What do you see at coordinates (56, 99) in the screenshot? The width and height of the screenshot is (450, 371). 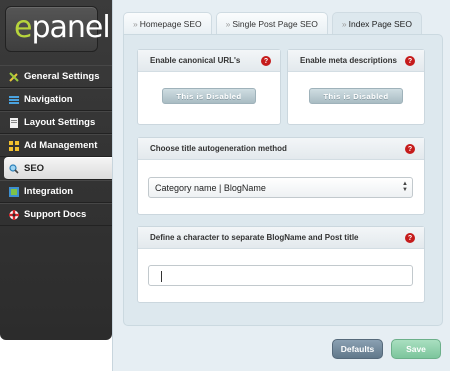 I see `nav-navigation: Navigation` at bounding box center [56, 99].